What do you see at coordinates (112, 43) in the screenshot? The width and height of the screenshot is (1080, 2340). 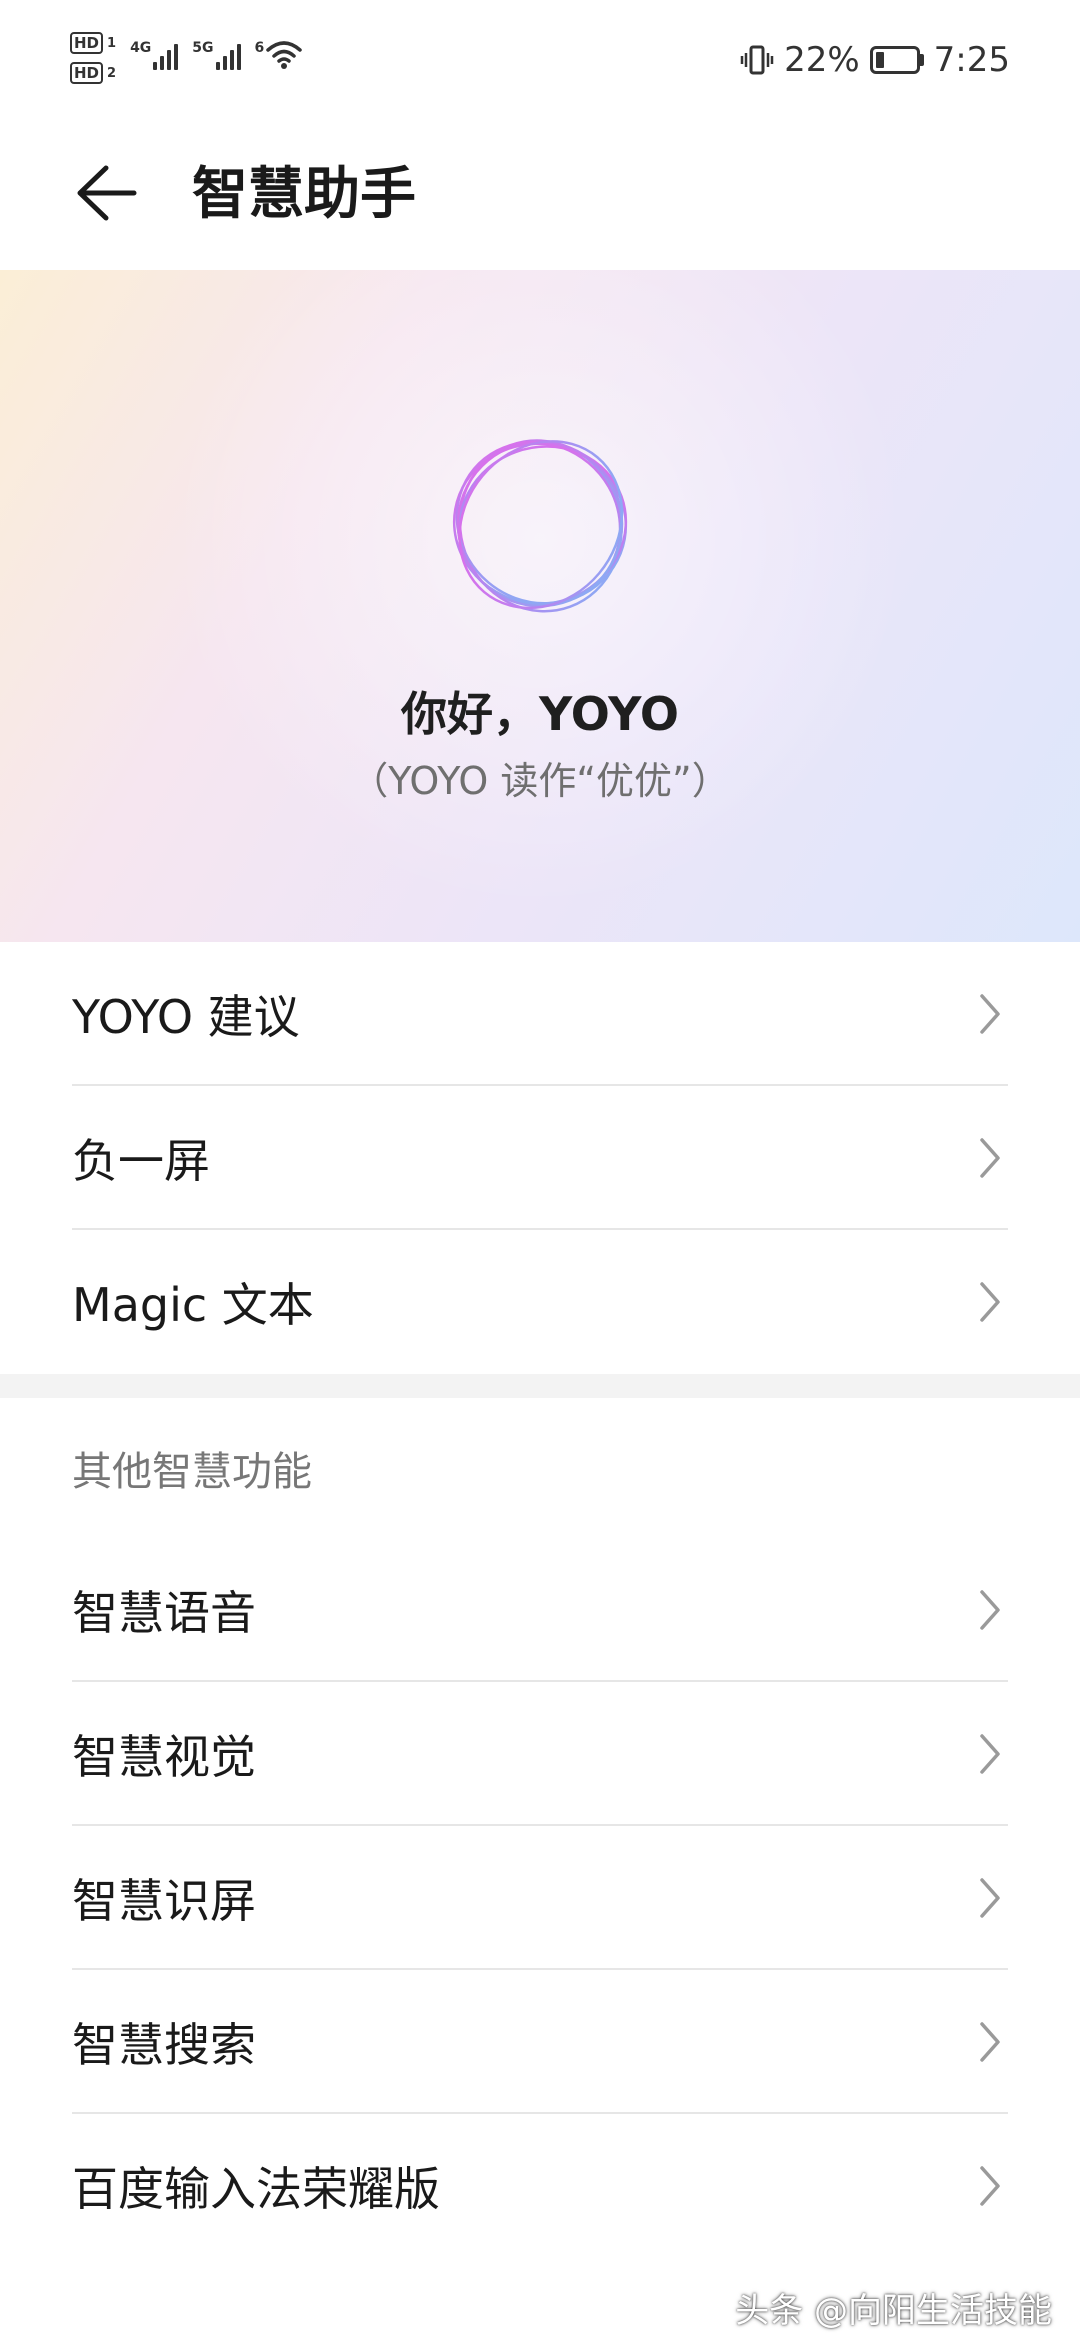 I see `sim1-number: 1` at bounding box center [112, 43].